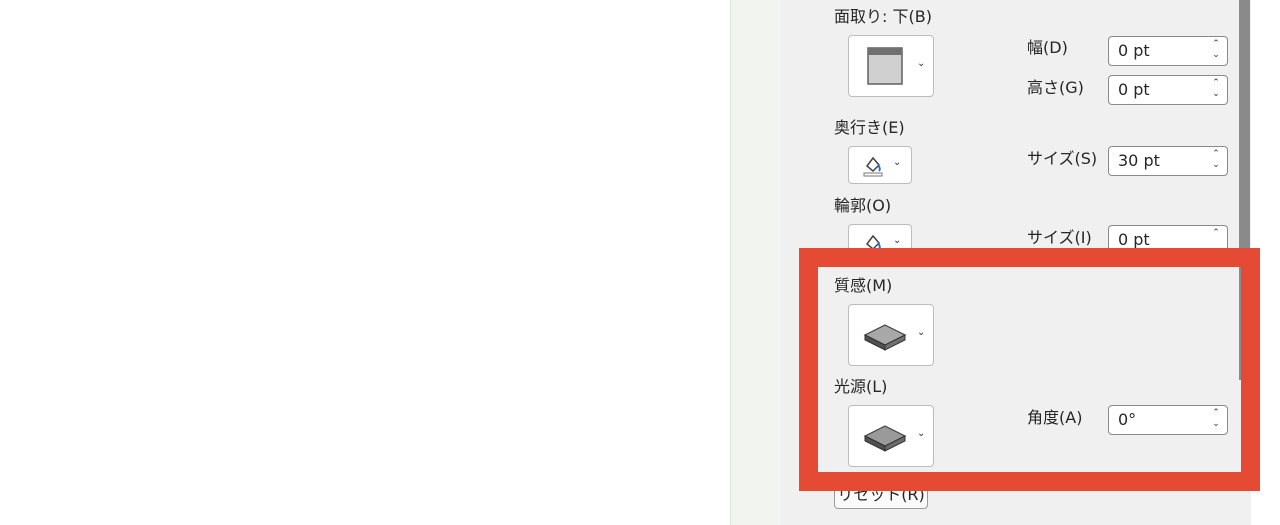 This screenshot has width=1280, height=525. What do you see at coordinates (880, 237) in the screenshot?
I see `contour-color-button: ⌄` at bounding box center [880, 237].